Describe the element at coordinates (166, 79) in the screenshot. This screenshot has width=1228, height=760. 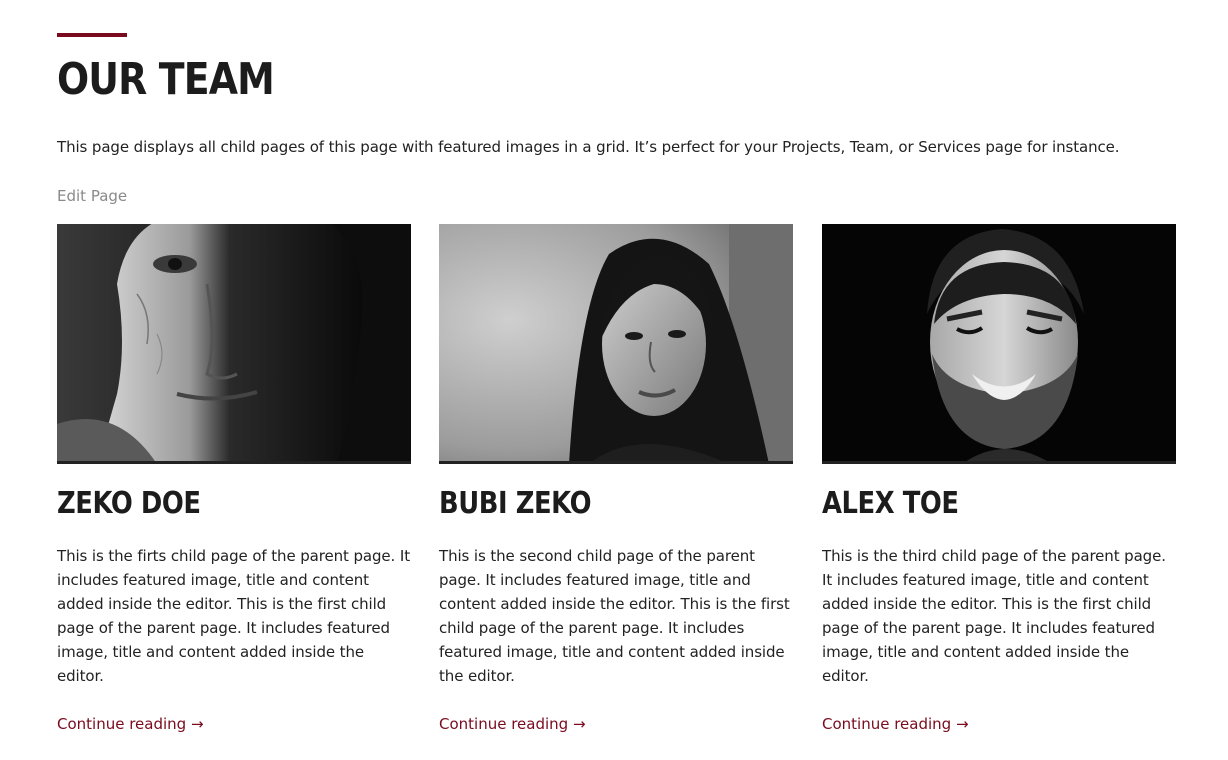
I see `page-title: OUR TEAM` at that location.